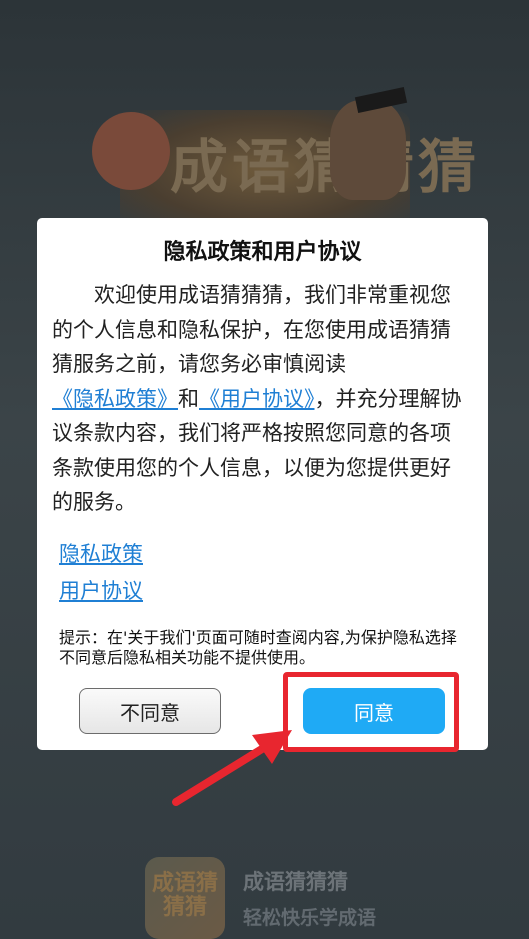 The height and width of the screenshot is (939, 529). Describe the element at coordinates (184, 895) in the screenshot. I see `app-icon-label: 成语猜猜猜` at that location.